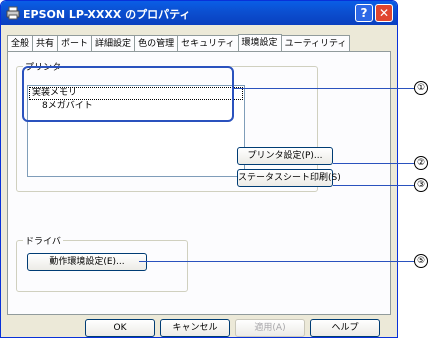 The width and height of the screenshot is (431, 342). What do you see at coordinates (43, 240) in the screenshot?
I see `driver-group-label: ドライバ` at bounding box center [43, 240].